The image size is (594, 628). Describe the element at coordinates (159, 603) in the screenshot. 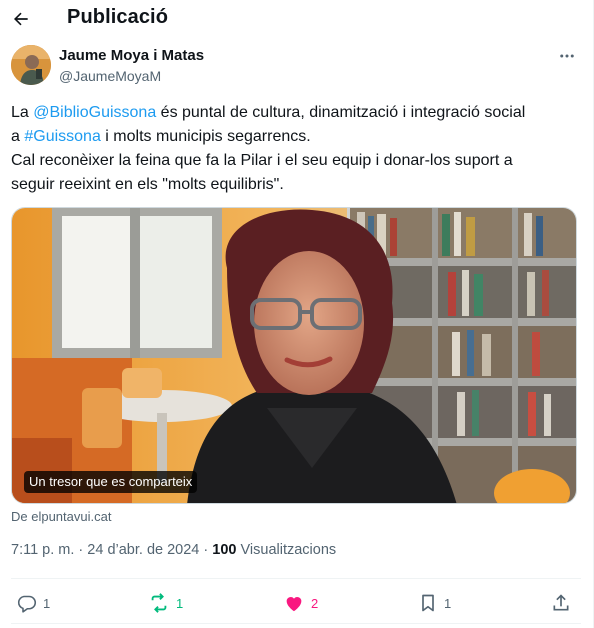

I see `retweet-icon` at that location.